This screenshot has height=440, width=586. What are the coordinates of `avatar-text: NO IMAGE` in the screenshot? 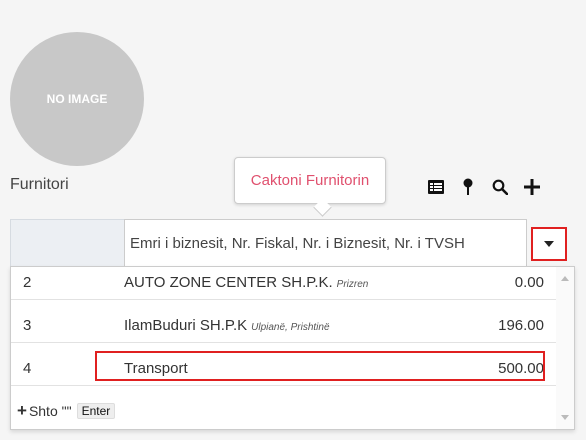 It's located at (77, 99).